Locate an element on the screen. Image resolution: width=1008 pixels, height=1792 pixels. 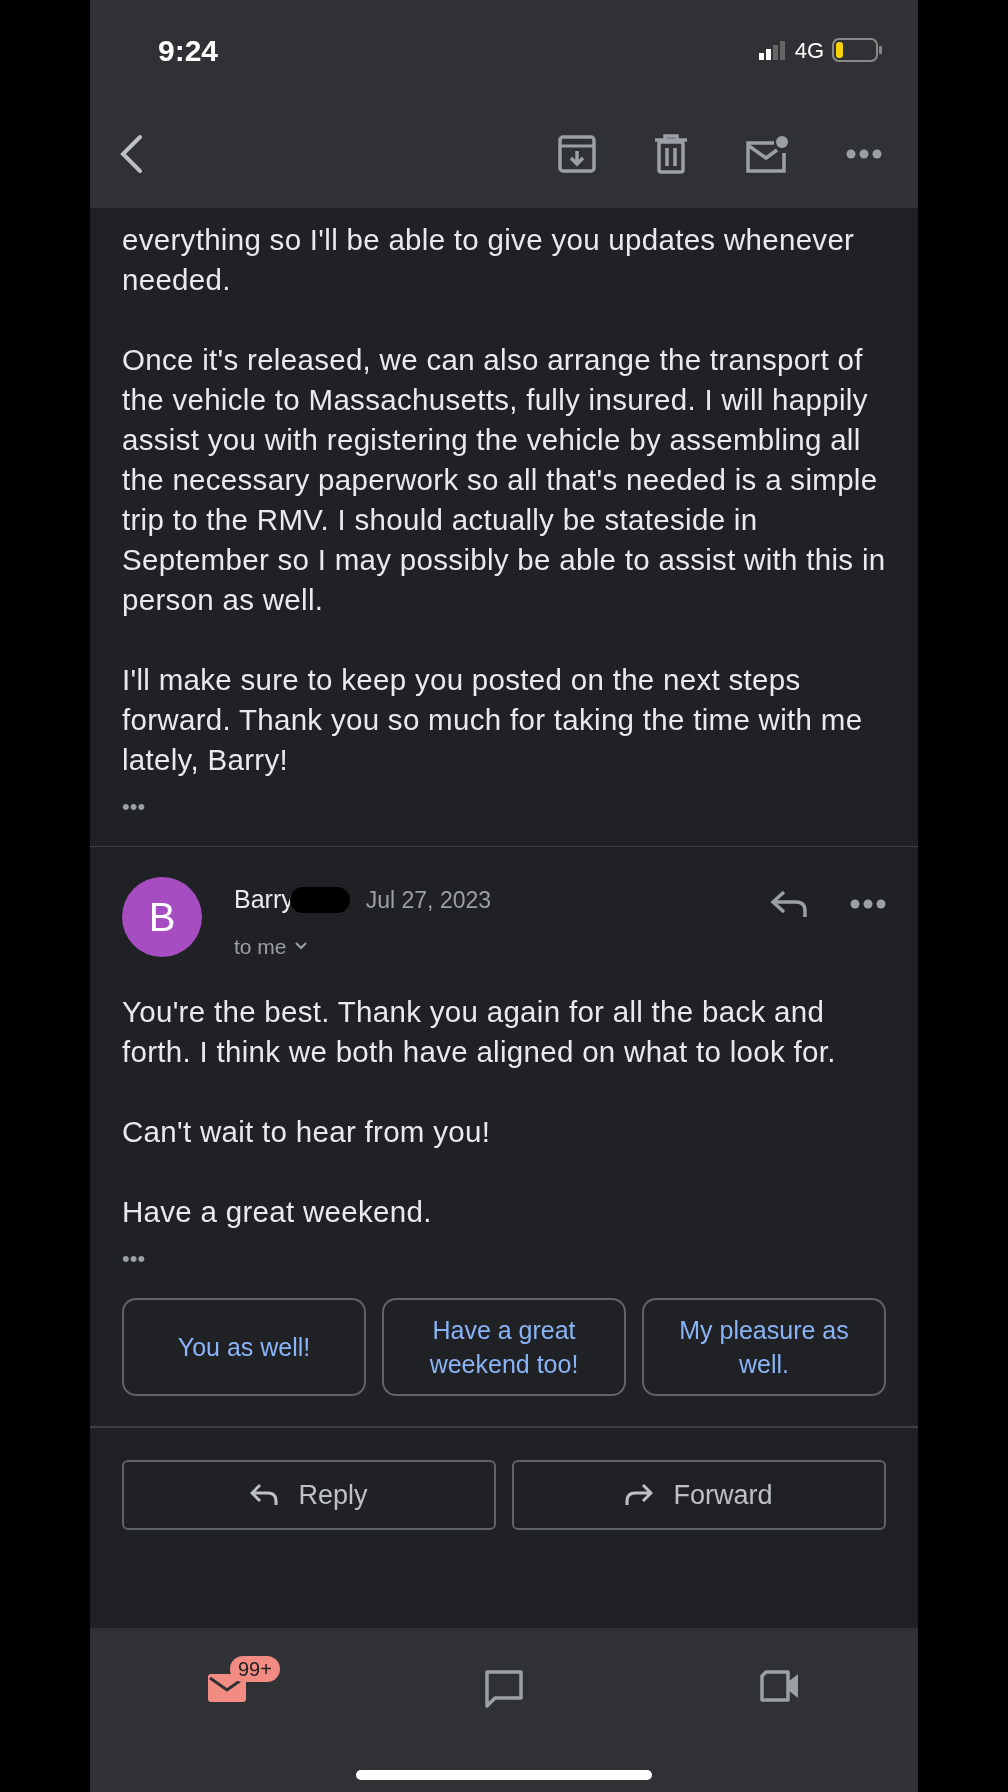
forward-button: Forward is located at coordinates (699, 1495).